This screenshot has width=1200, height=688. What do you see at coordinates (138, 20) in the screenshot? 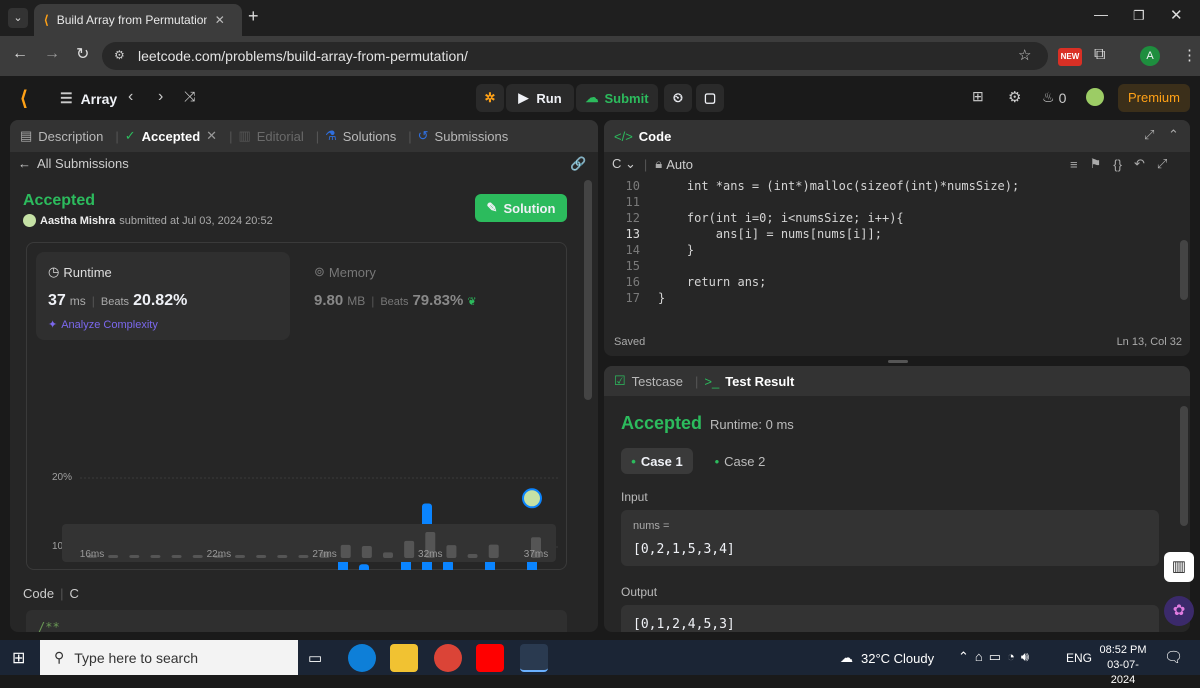
I see `browser-tab: ⟨ Build Array from Permutation - ✕` at bounding box center [138, 20].